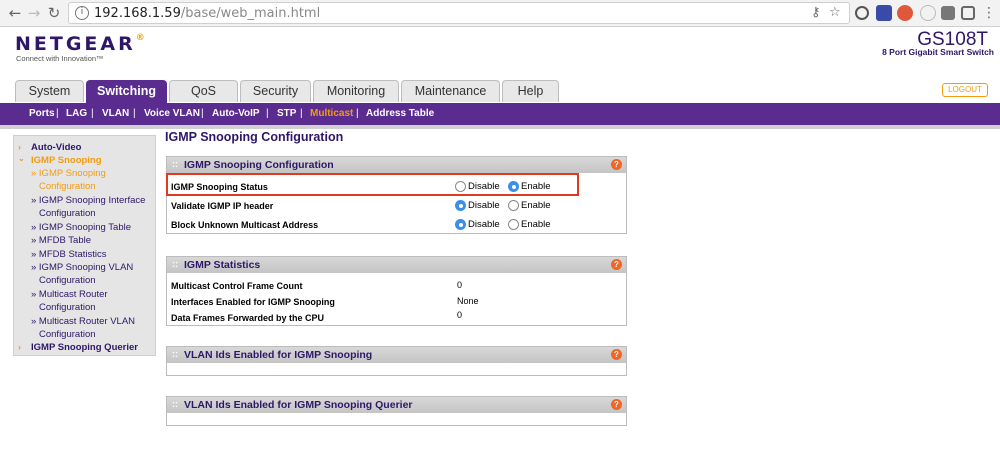  I want to click on back-icon: ←, so click(15, 13).